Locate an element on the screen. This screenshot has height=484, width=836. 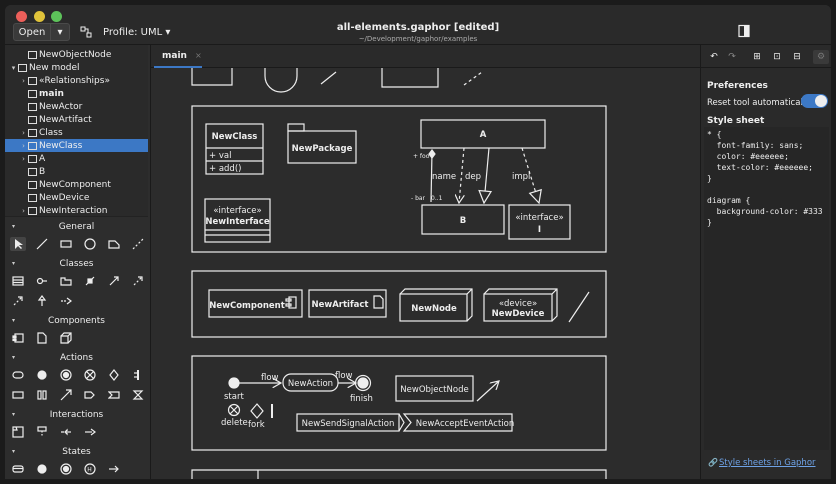
tool-node-button is located at coordinates (66, 338).